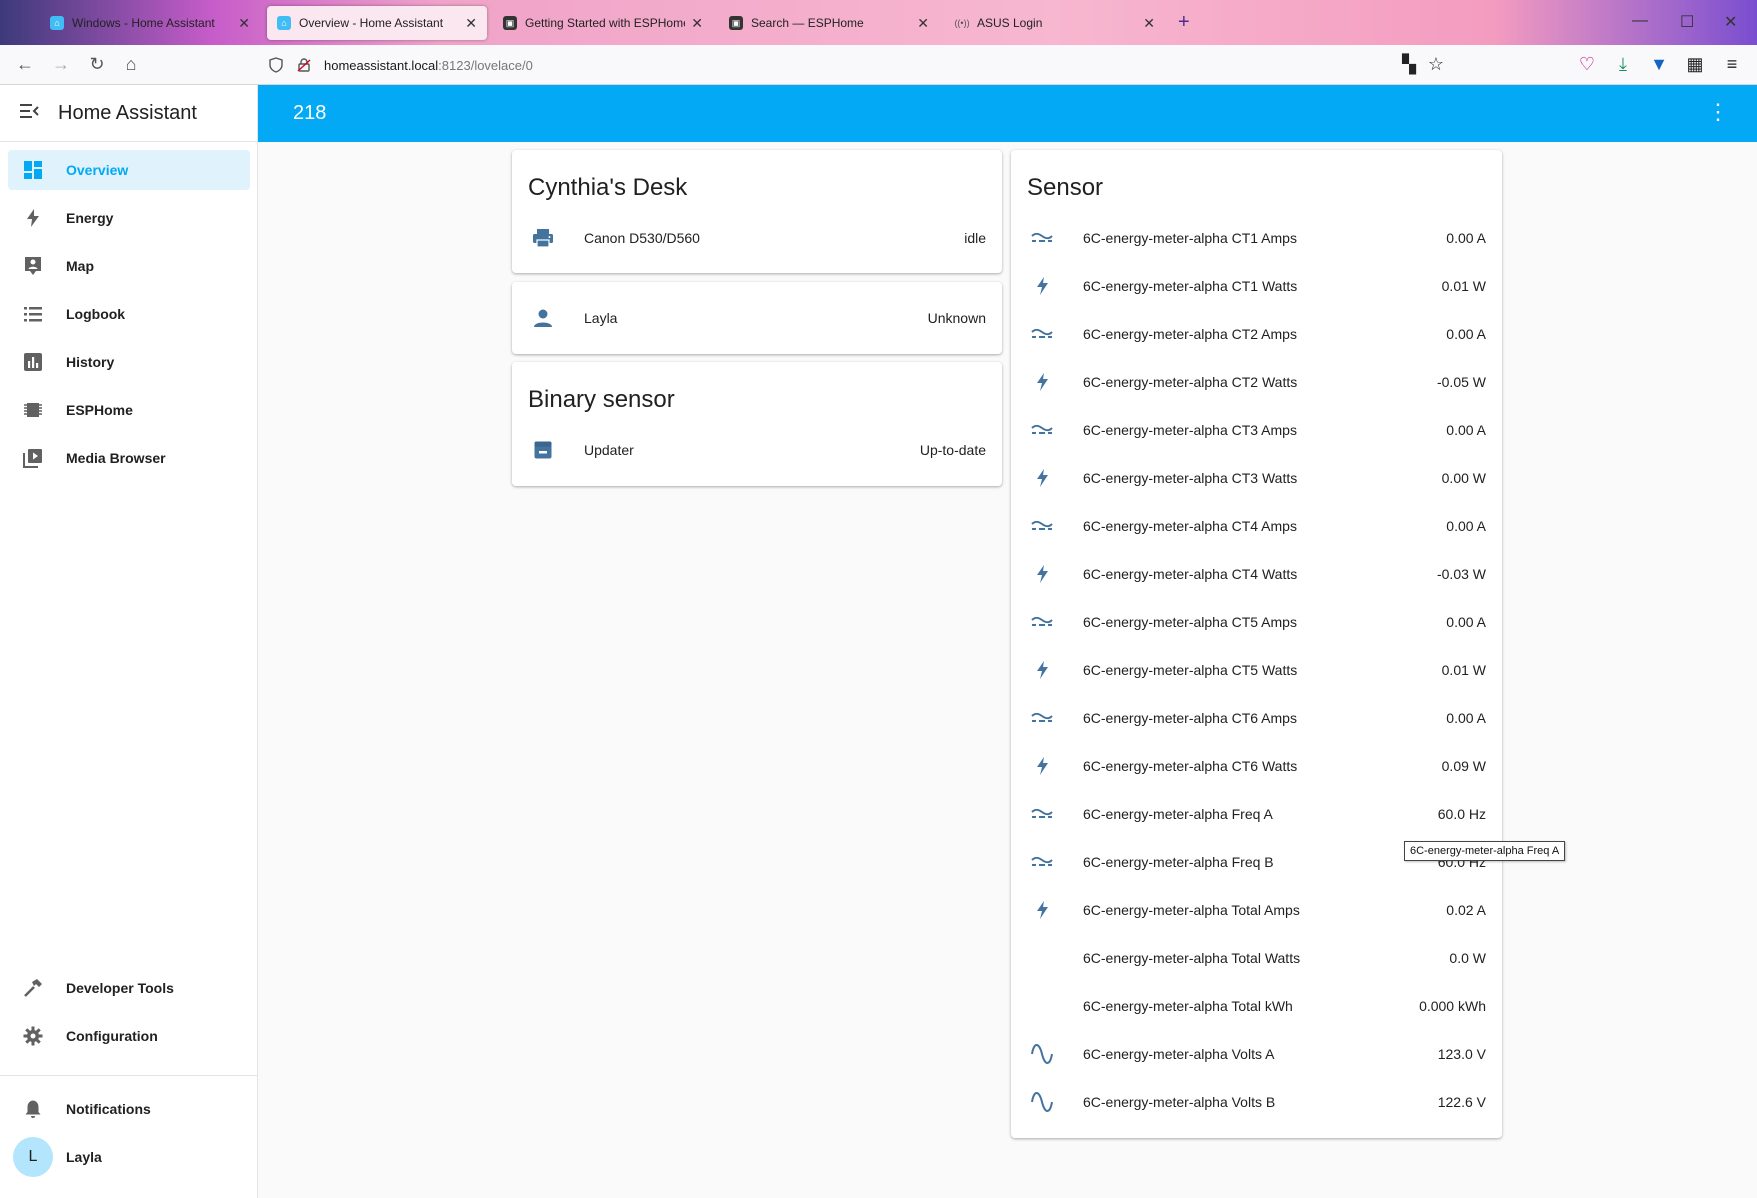 This screenshot has width=1757, height=1198. I want to click on sensor-row: 6C-energy-meter-alpha Total Watts 0.0 W, so click(1256, 958).